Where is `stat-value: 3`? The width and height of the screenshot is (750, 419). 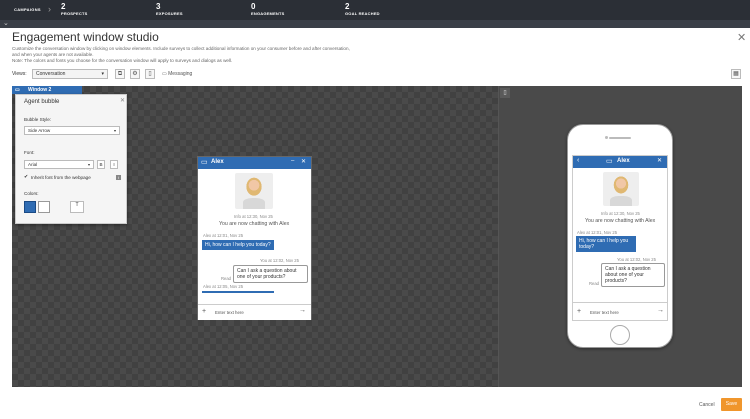
stat-value: 3 is located at coordinates (158, 6).